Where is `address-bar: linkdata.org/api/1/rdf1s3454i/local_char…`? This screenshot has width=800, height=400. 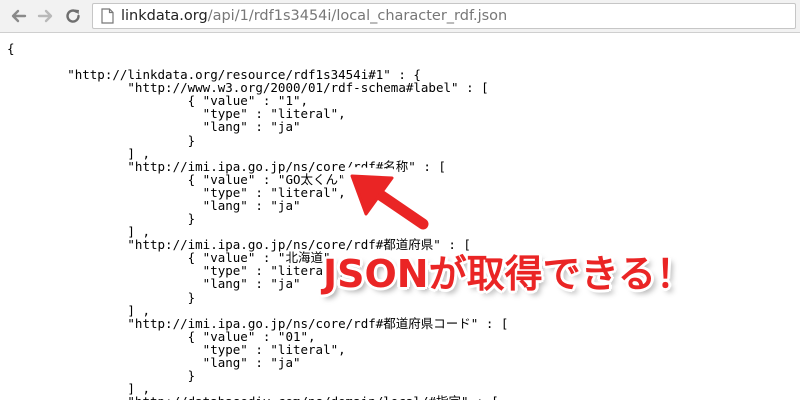 address-bar: linkdata.org/api/1/rdf1s3454i/local_char… is located at coordinates (444, 16).